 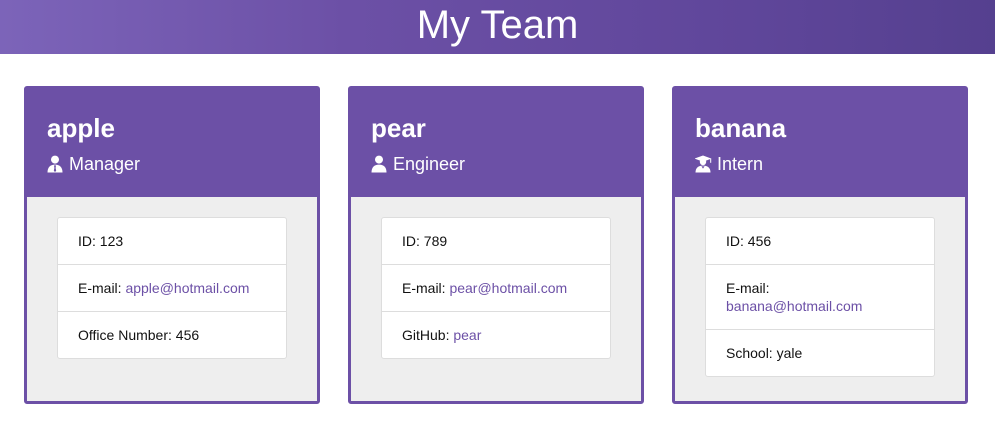 What do you see at coordinates (81, 128) in the screenshot?
I see `employee-name: apple` at bounding box center [81, 128].